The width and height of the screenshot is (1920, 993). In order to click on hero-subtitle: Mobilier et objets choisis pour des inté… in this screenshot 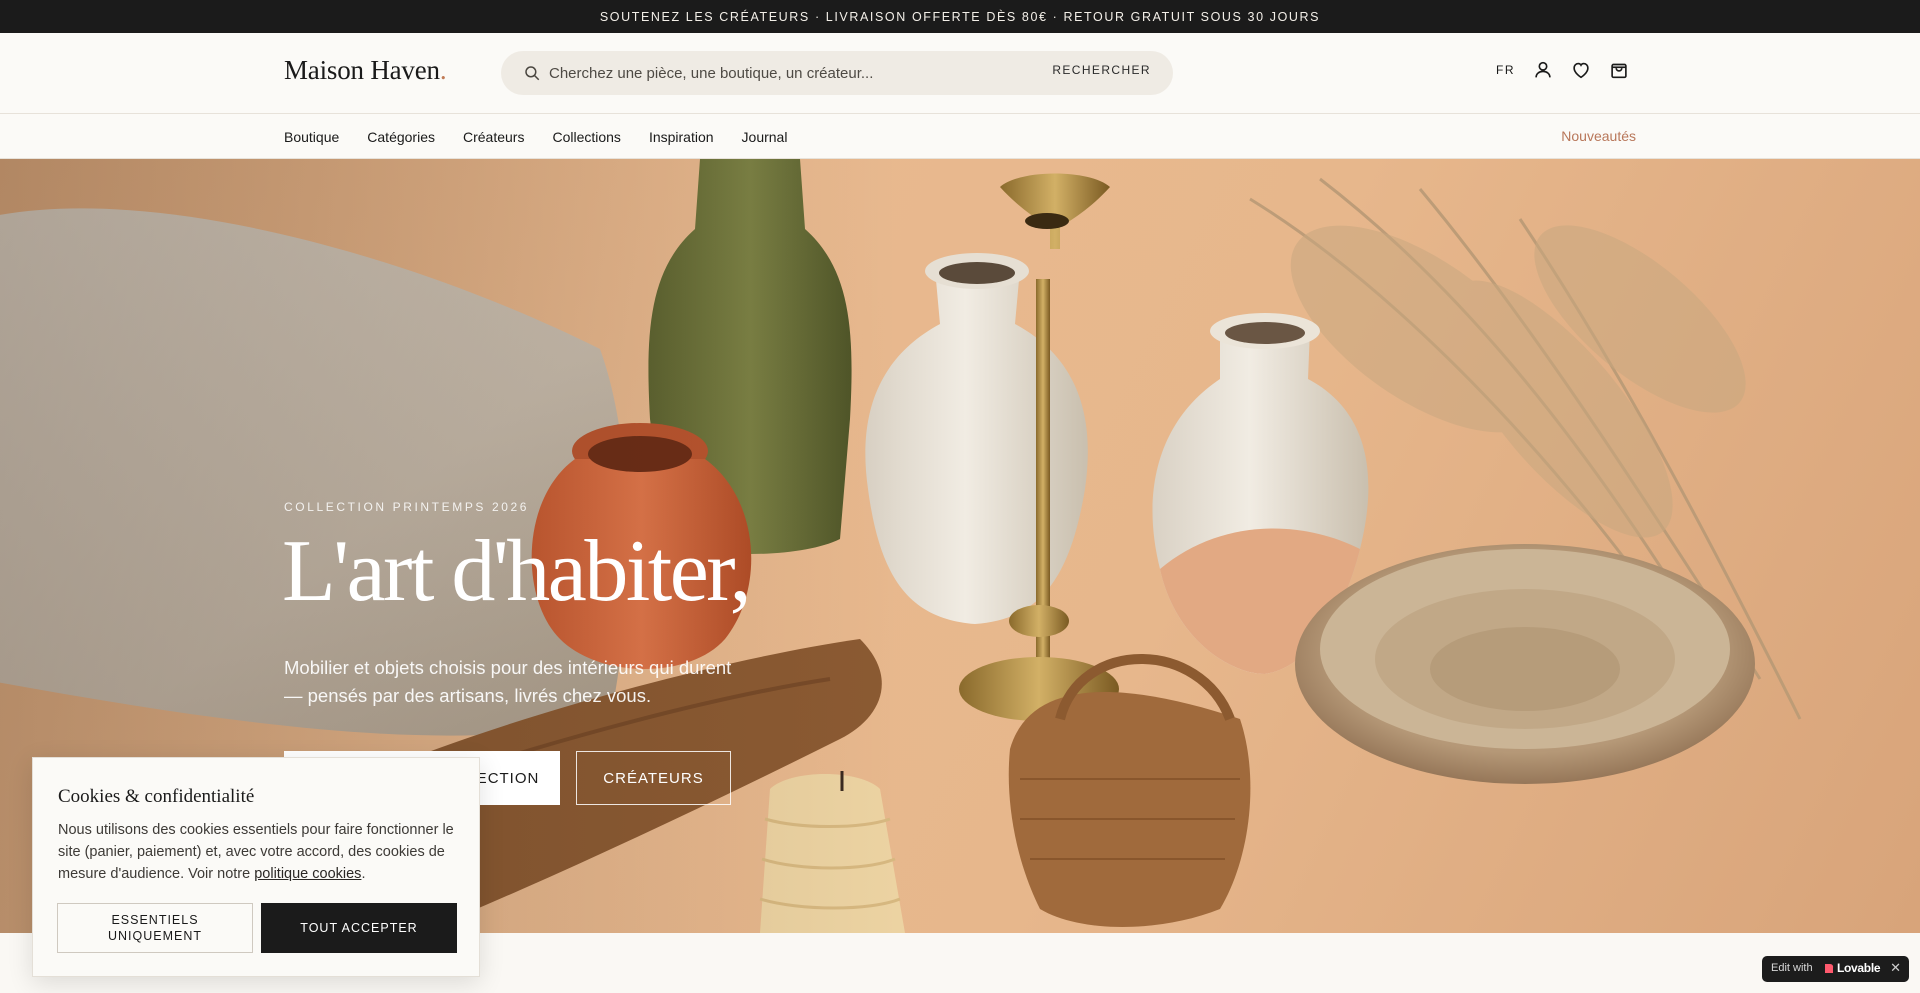, I will do `click(508, 681)`.